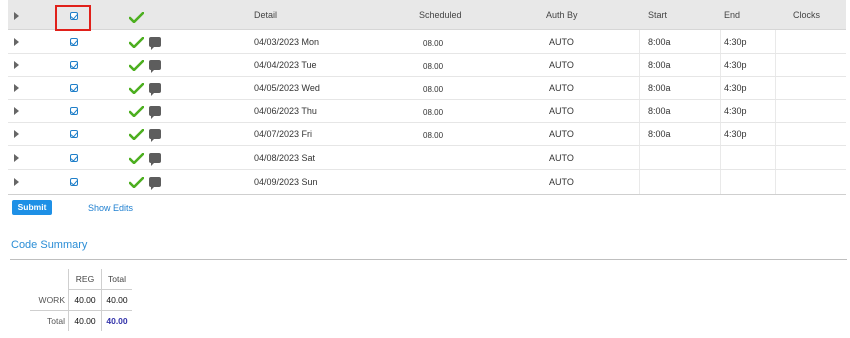 The image size is (850, 338). Describe the element at coordinates (116, 300) in the screenshot. I see `code-summary-total-value: 40.00` at that location.